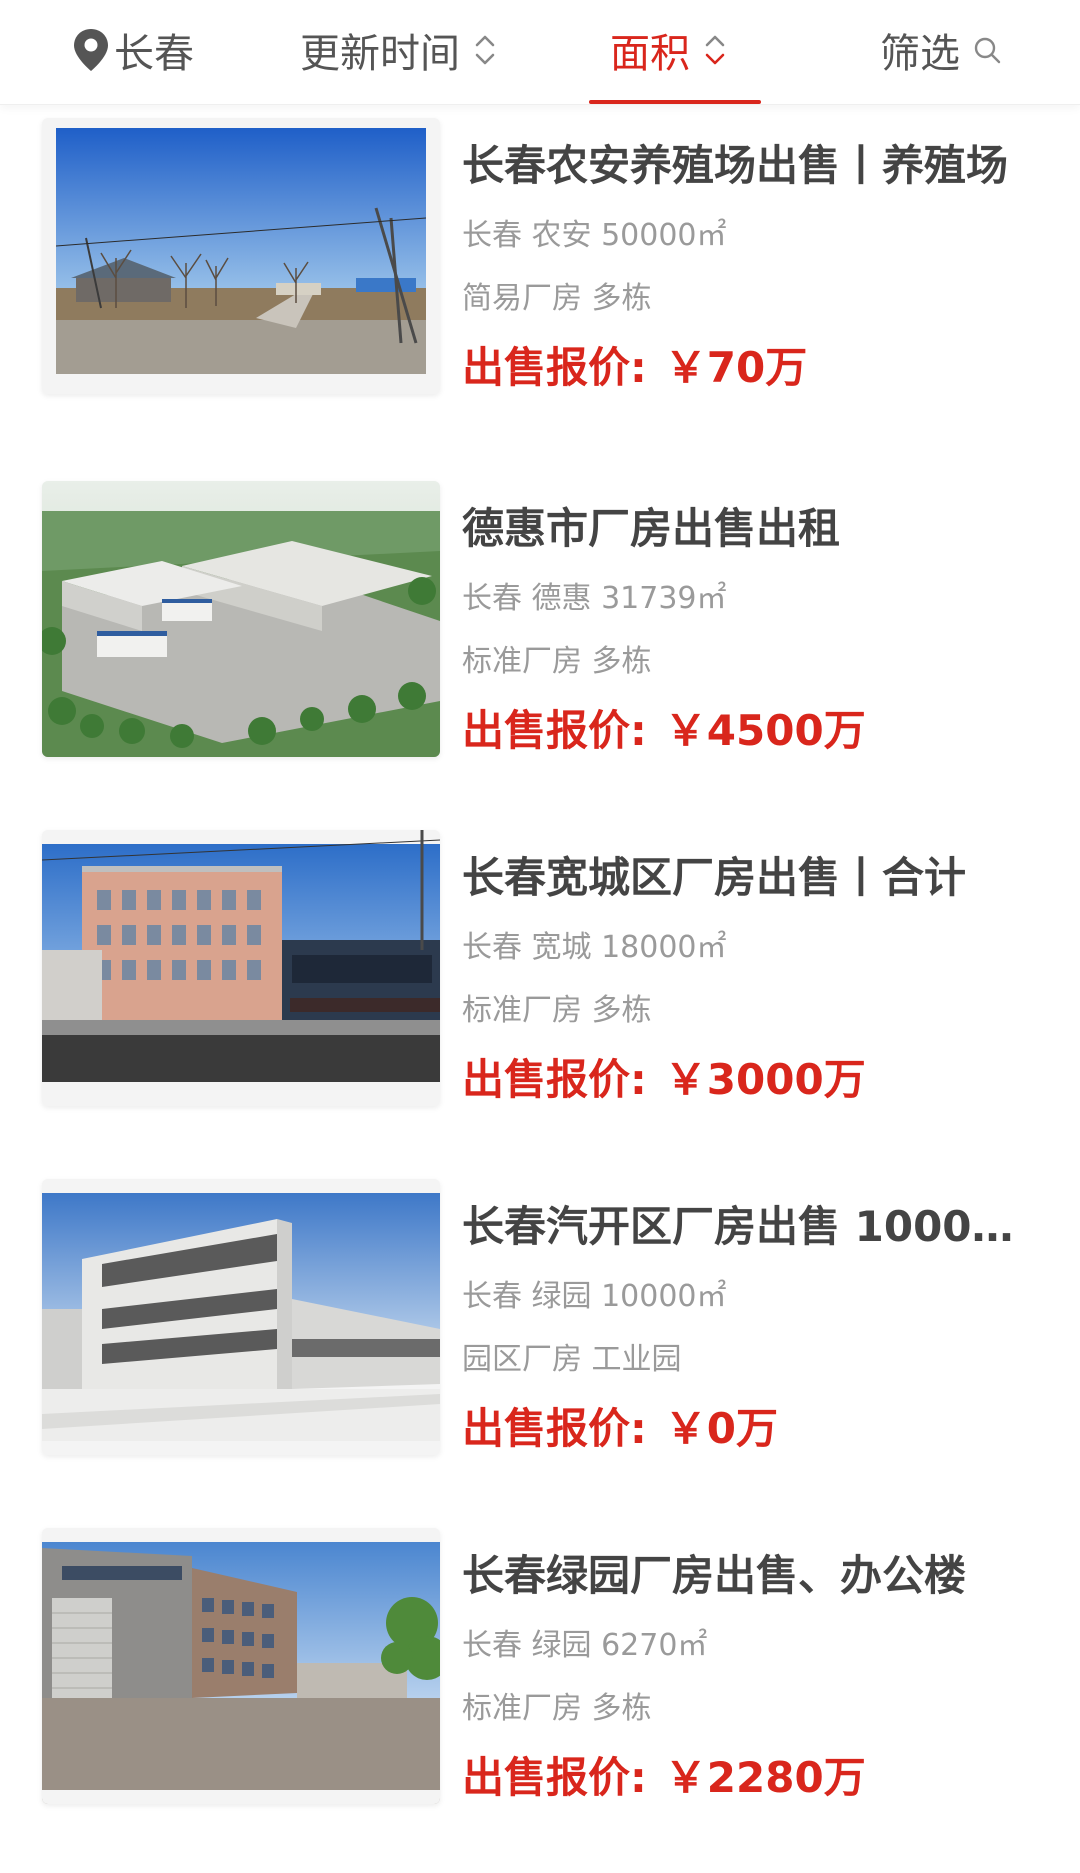  Describe the element at coordinates (765, 730) in the screenshot. I see `price-value: ￥4500万` at that location.